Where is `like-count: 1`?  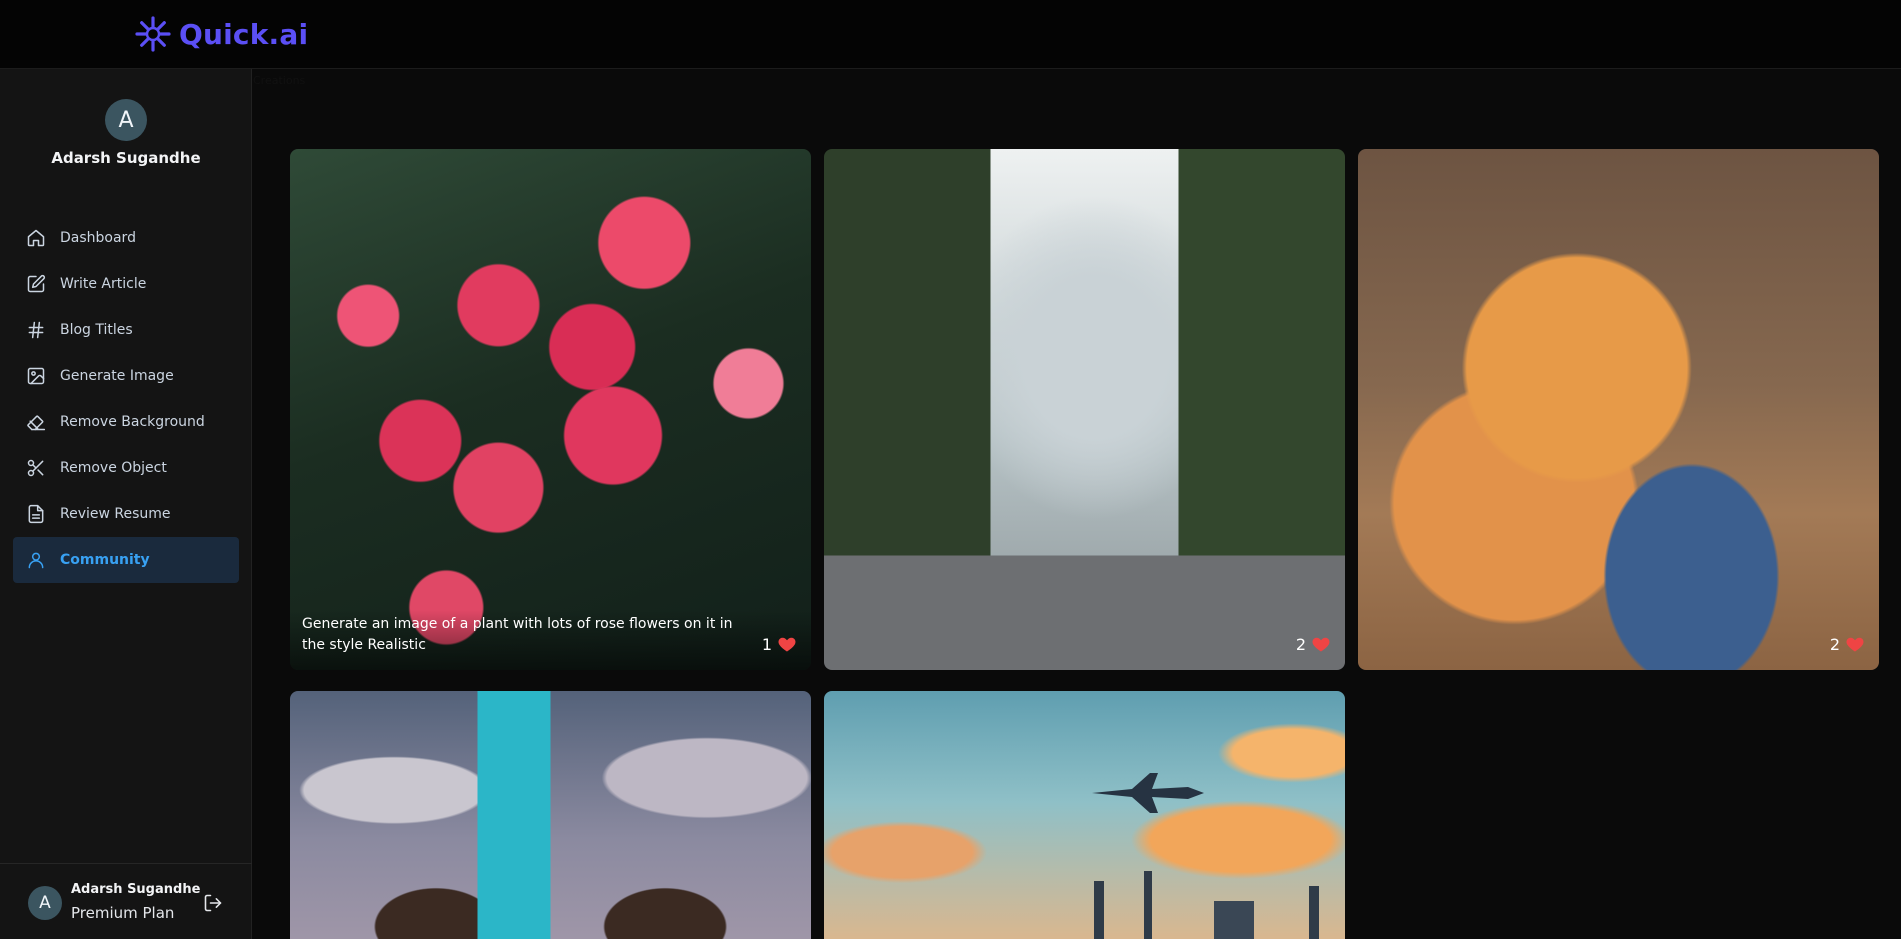
like-count: 1 is located at coordinates (779, 644).